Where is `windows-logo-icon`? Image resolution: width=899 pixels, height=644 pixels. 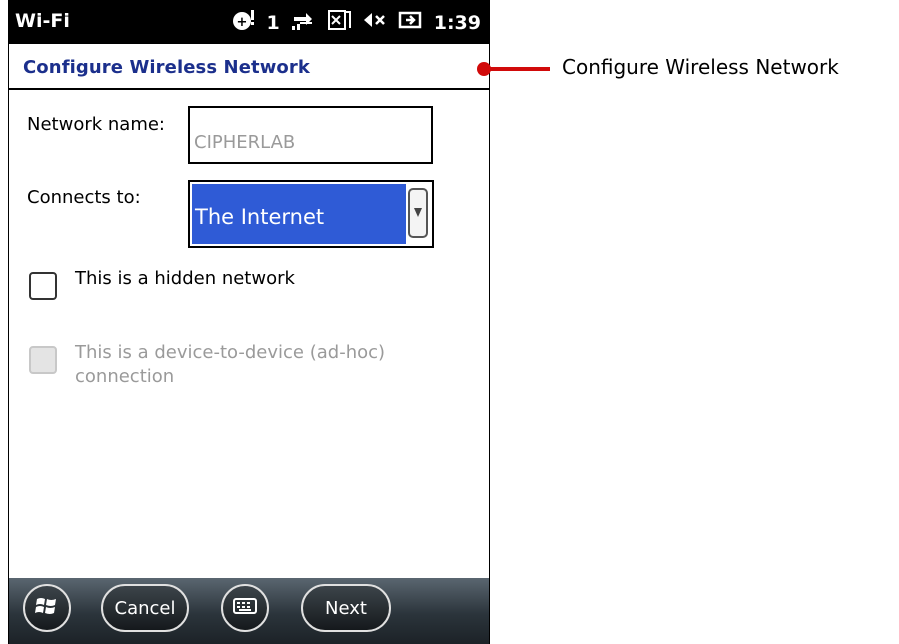
windows-logo-icon is located at coordinates (47, 608).